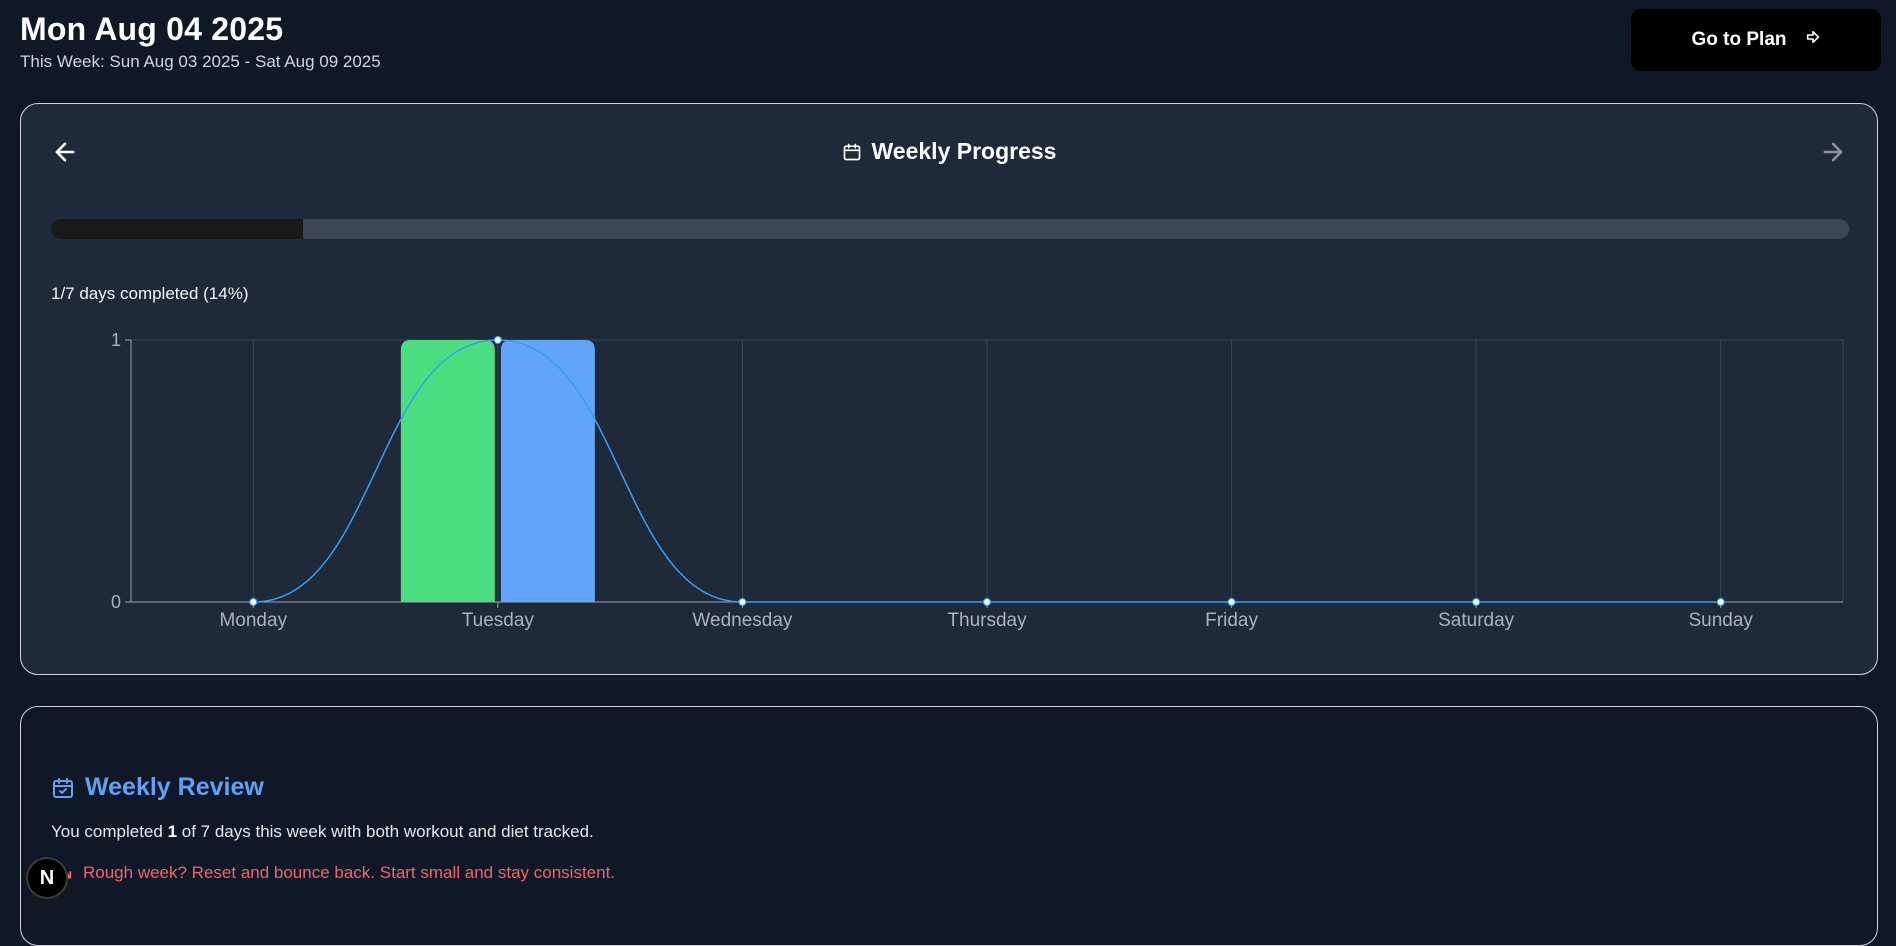 The image size is (1896, 946). I want to click on summary-prefix: You completed, so click(109, 831).